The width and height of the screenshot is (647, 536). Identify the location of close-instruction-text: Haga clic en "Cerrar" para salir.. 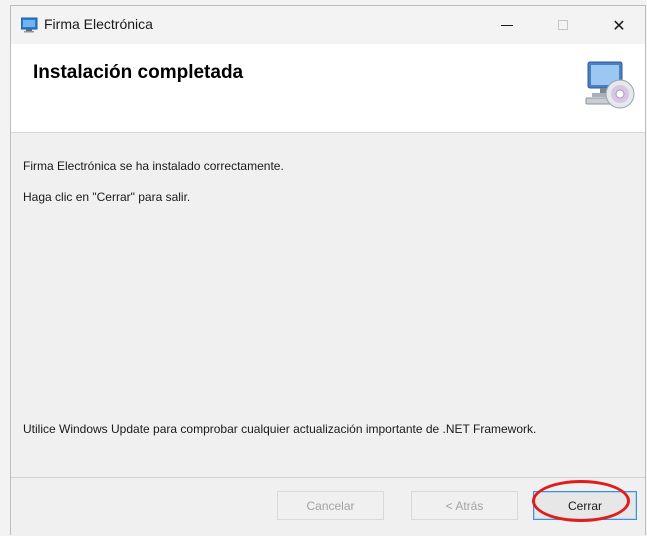
(107, 197).